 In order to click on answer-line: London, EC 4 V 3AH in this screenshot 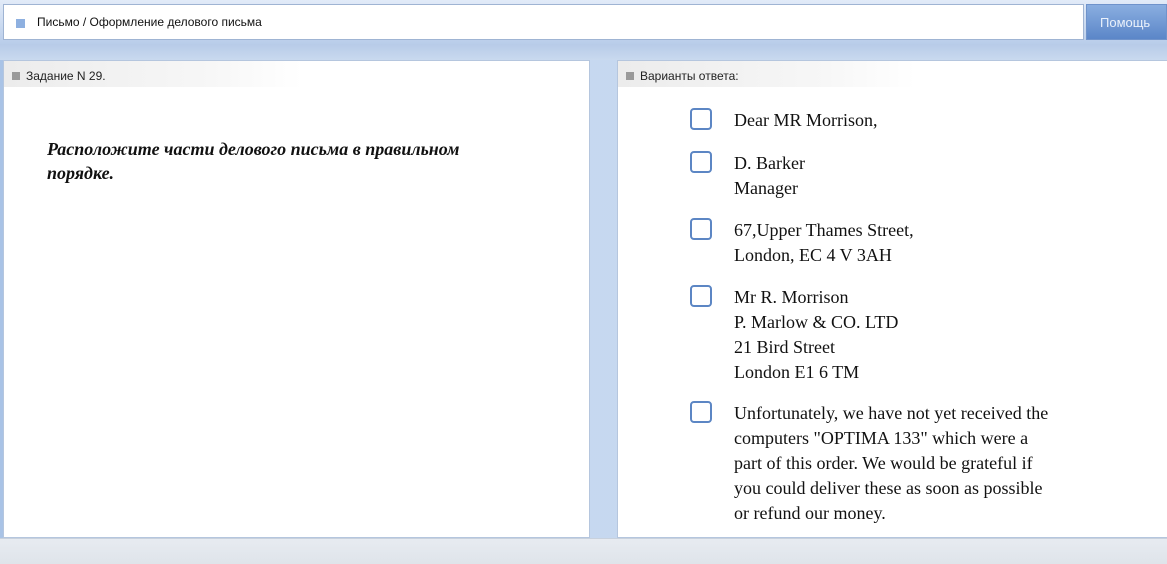, I will do `click(813, 255)`.